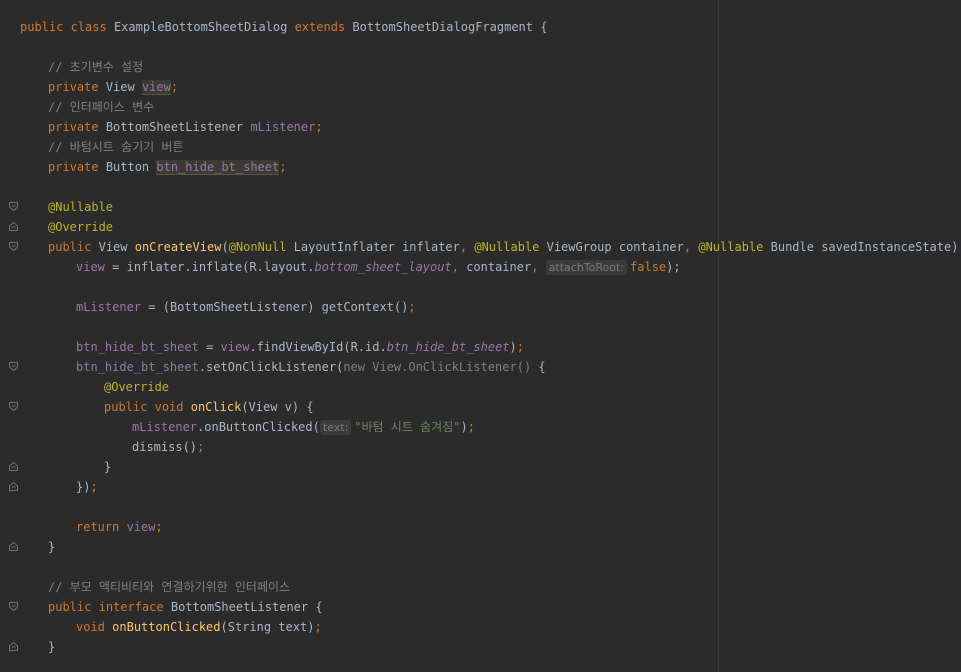  I want to click on code-line-comment: // 부모 액티비티와 연결하기위한 인터페이스, so click(169, 587).